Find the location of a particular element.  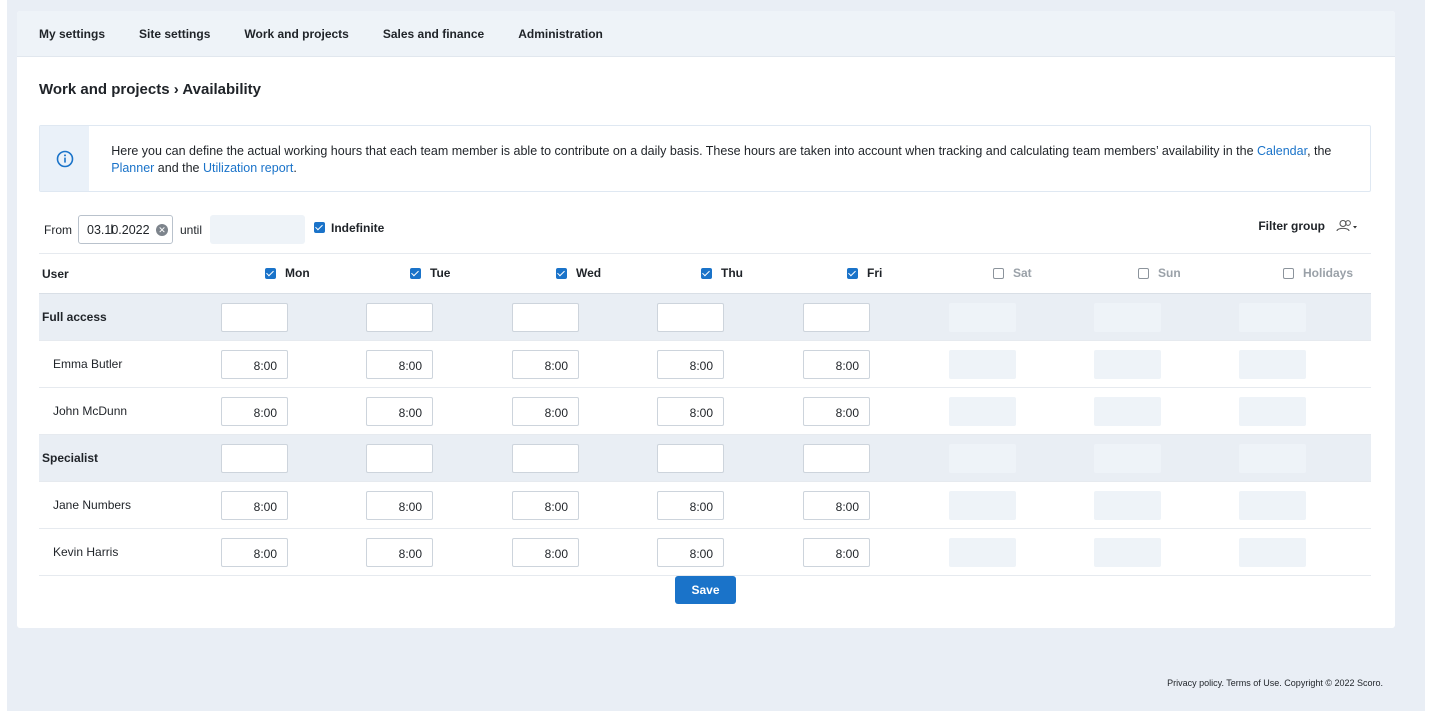

day-header-tue: Tue is located at coordinates (430, 273).